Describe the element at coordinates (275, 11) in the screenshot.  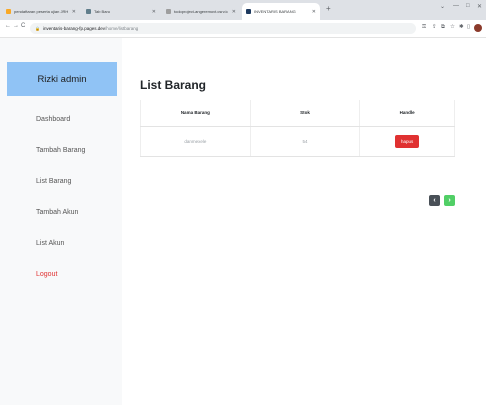
I see `tab-label: INVENTARIS BARANG` at that location.